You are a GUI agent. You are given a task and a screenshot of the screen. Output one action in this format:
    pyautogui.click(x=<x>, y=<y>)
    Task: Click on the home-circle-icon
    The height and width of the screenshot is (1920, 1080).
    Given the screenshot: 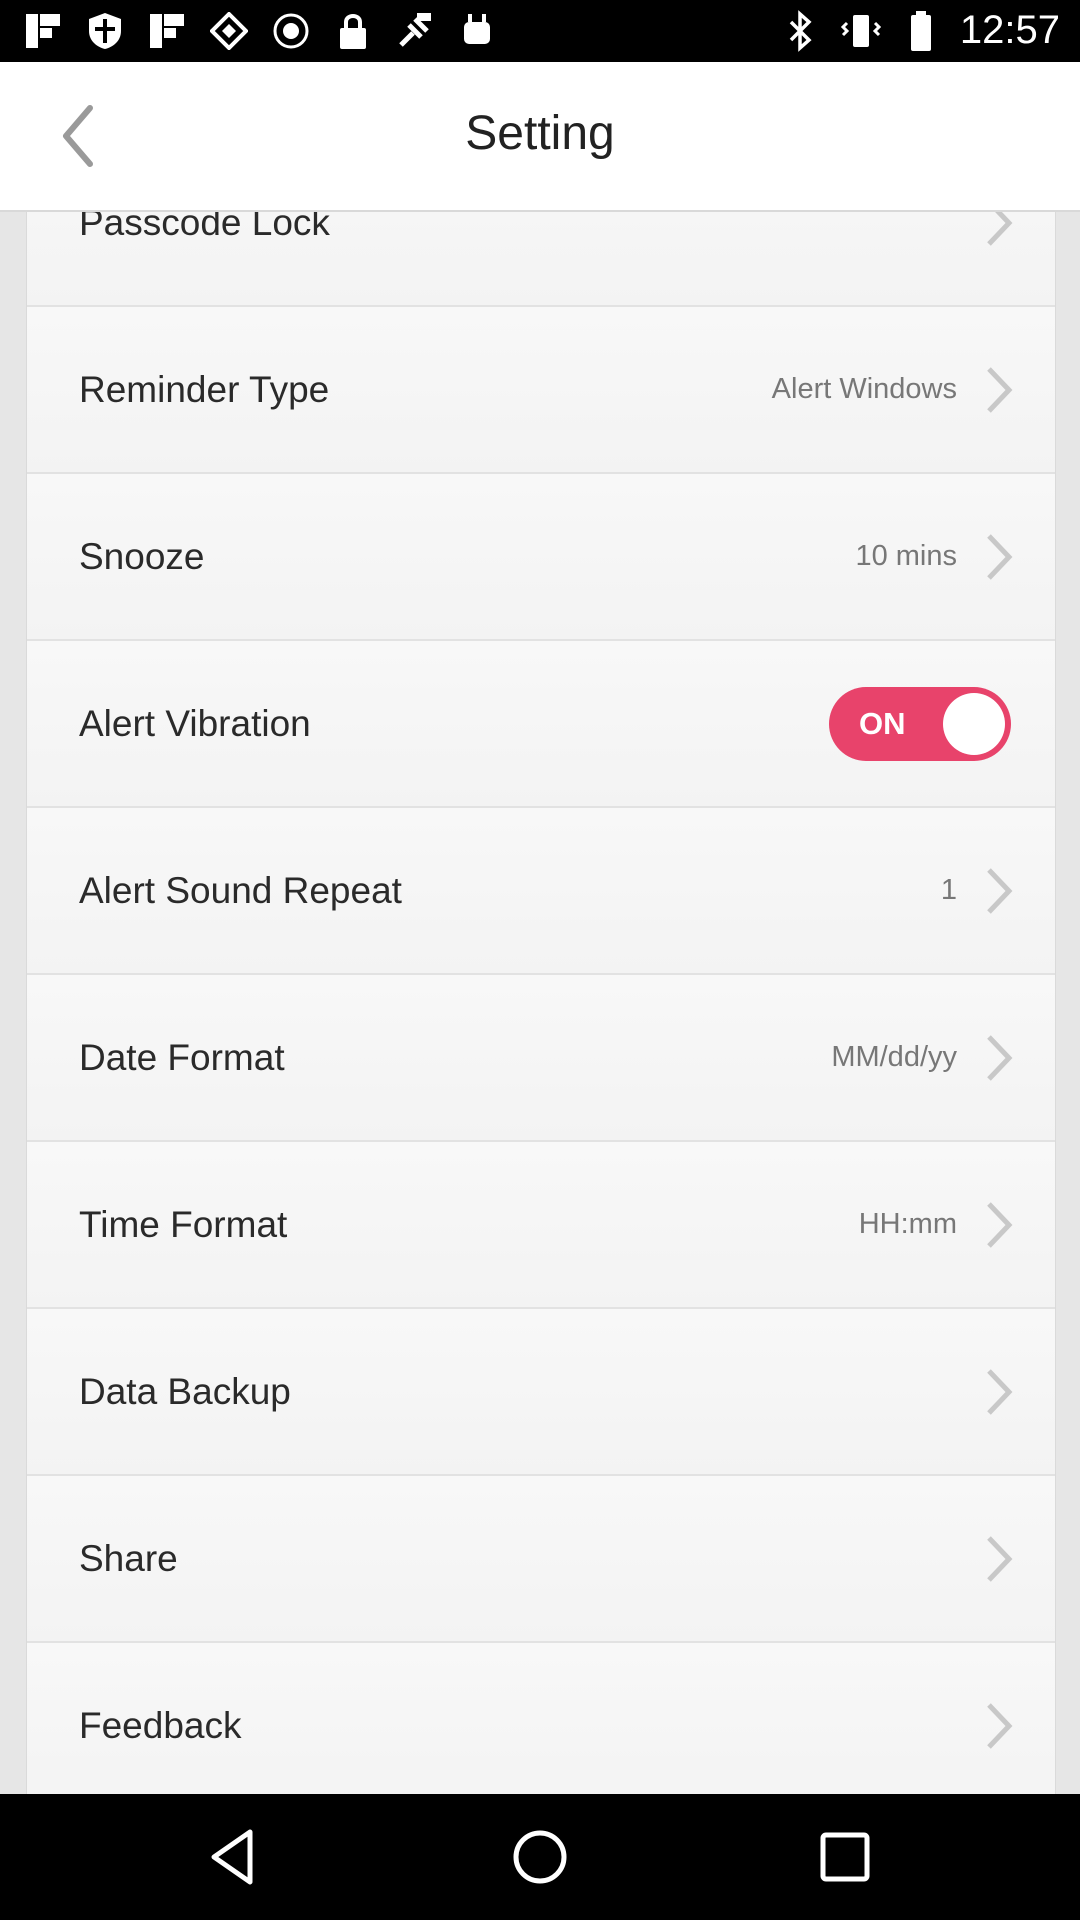 What is the action you would take?
    pyautogui.click(x=540, y=1857)
    